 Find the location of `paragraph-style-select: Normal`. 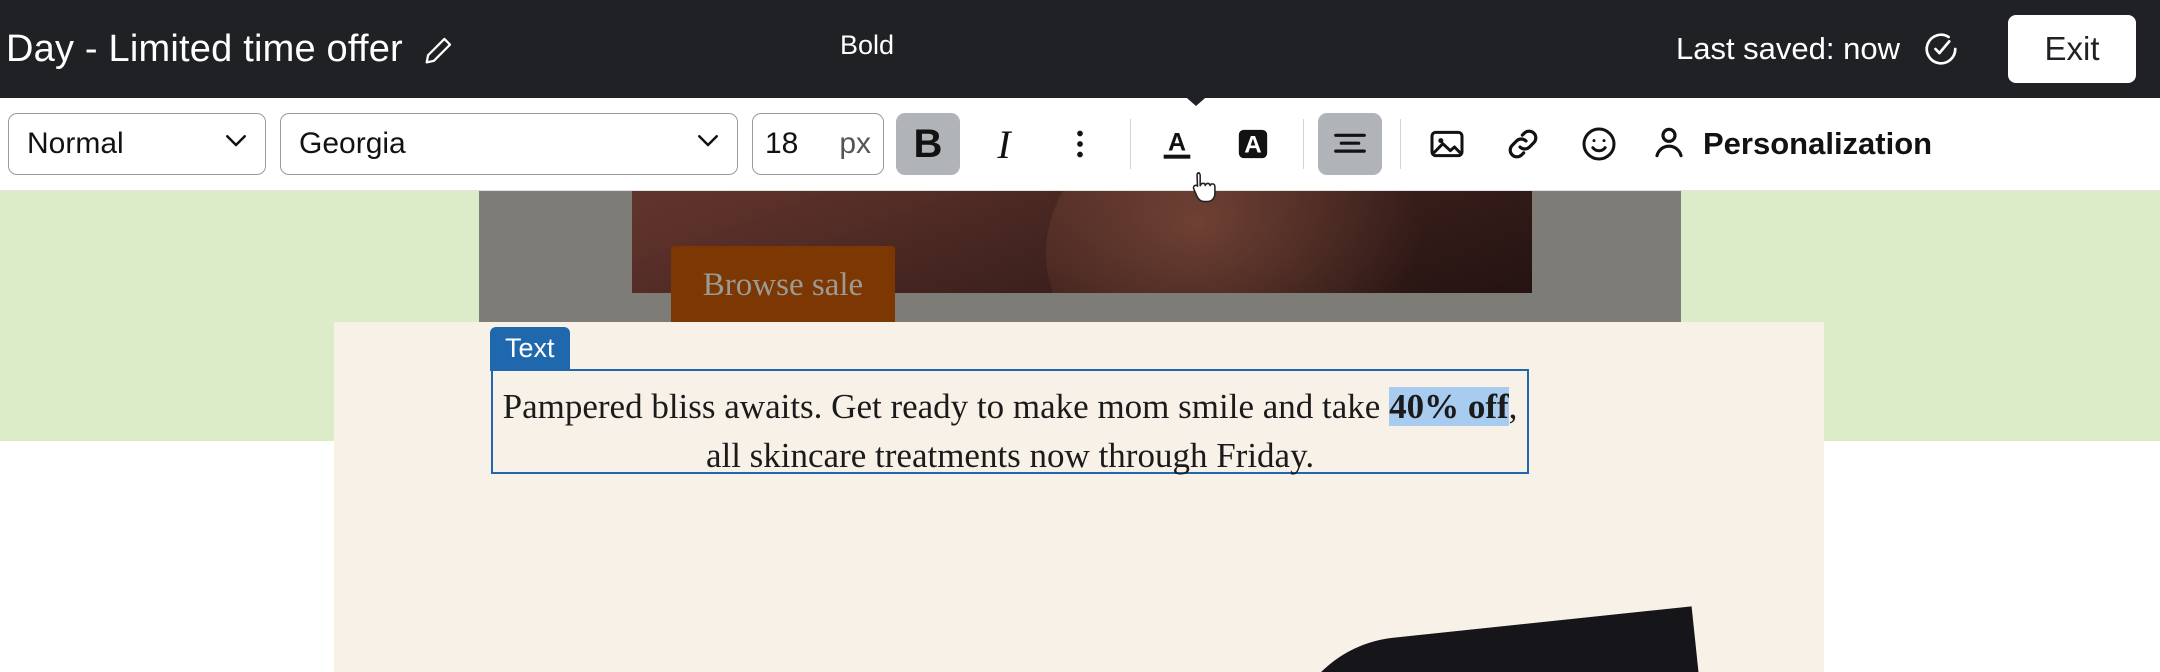

paragraph-style-select: Normal is located at coordinates (137, 144).